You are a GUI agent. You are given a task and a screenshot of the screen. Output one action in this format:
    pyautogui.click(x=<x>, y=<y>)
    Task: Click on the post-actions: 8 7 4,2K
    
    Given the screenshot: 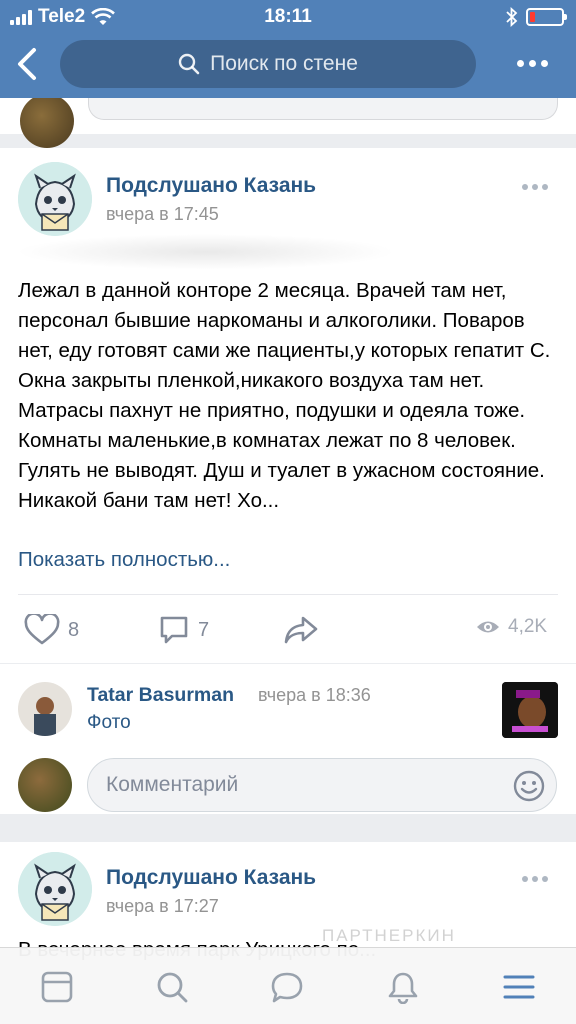 What is the action you would take?
    pyautogui.click(x=288, y=630)
    